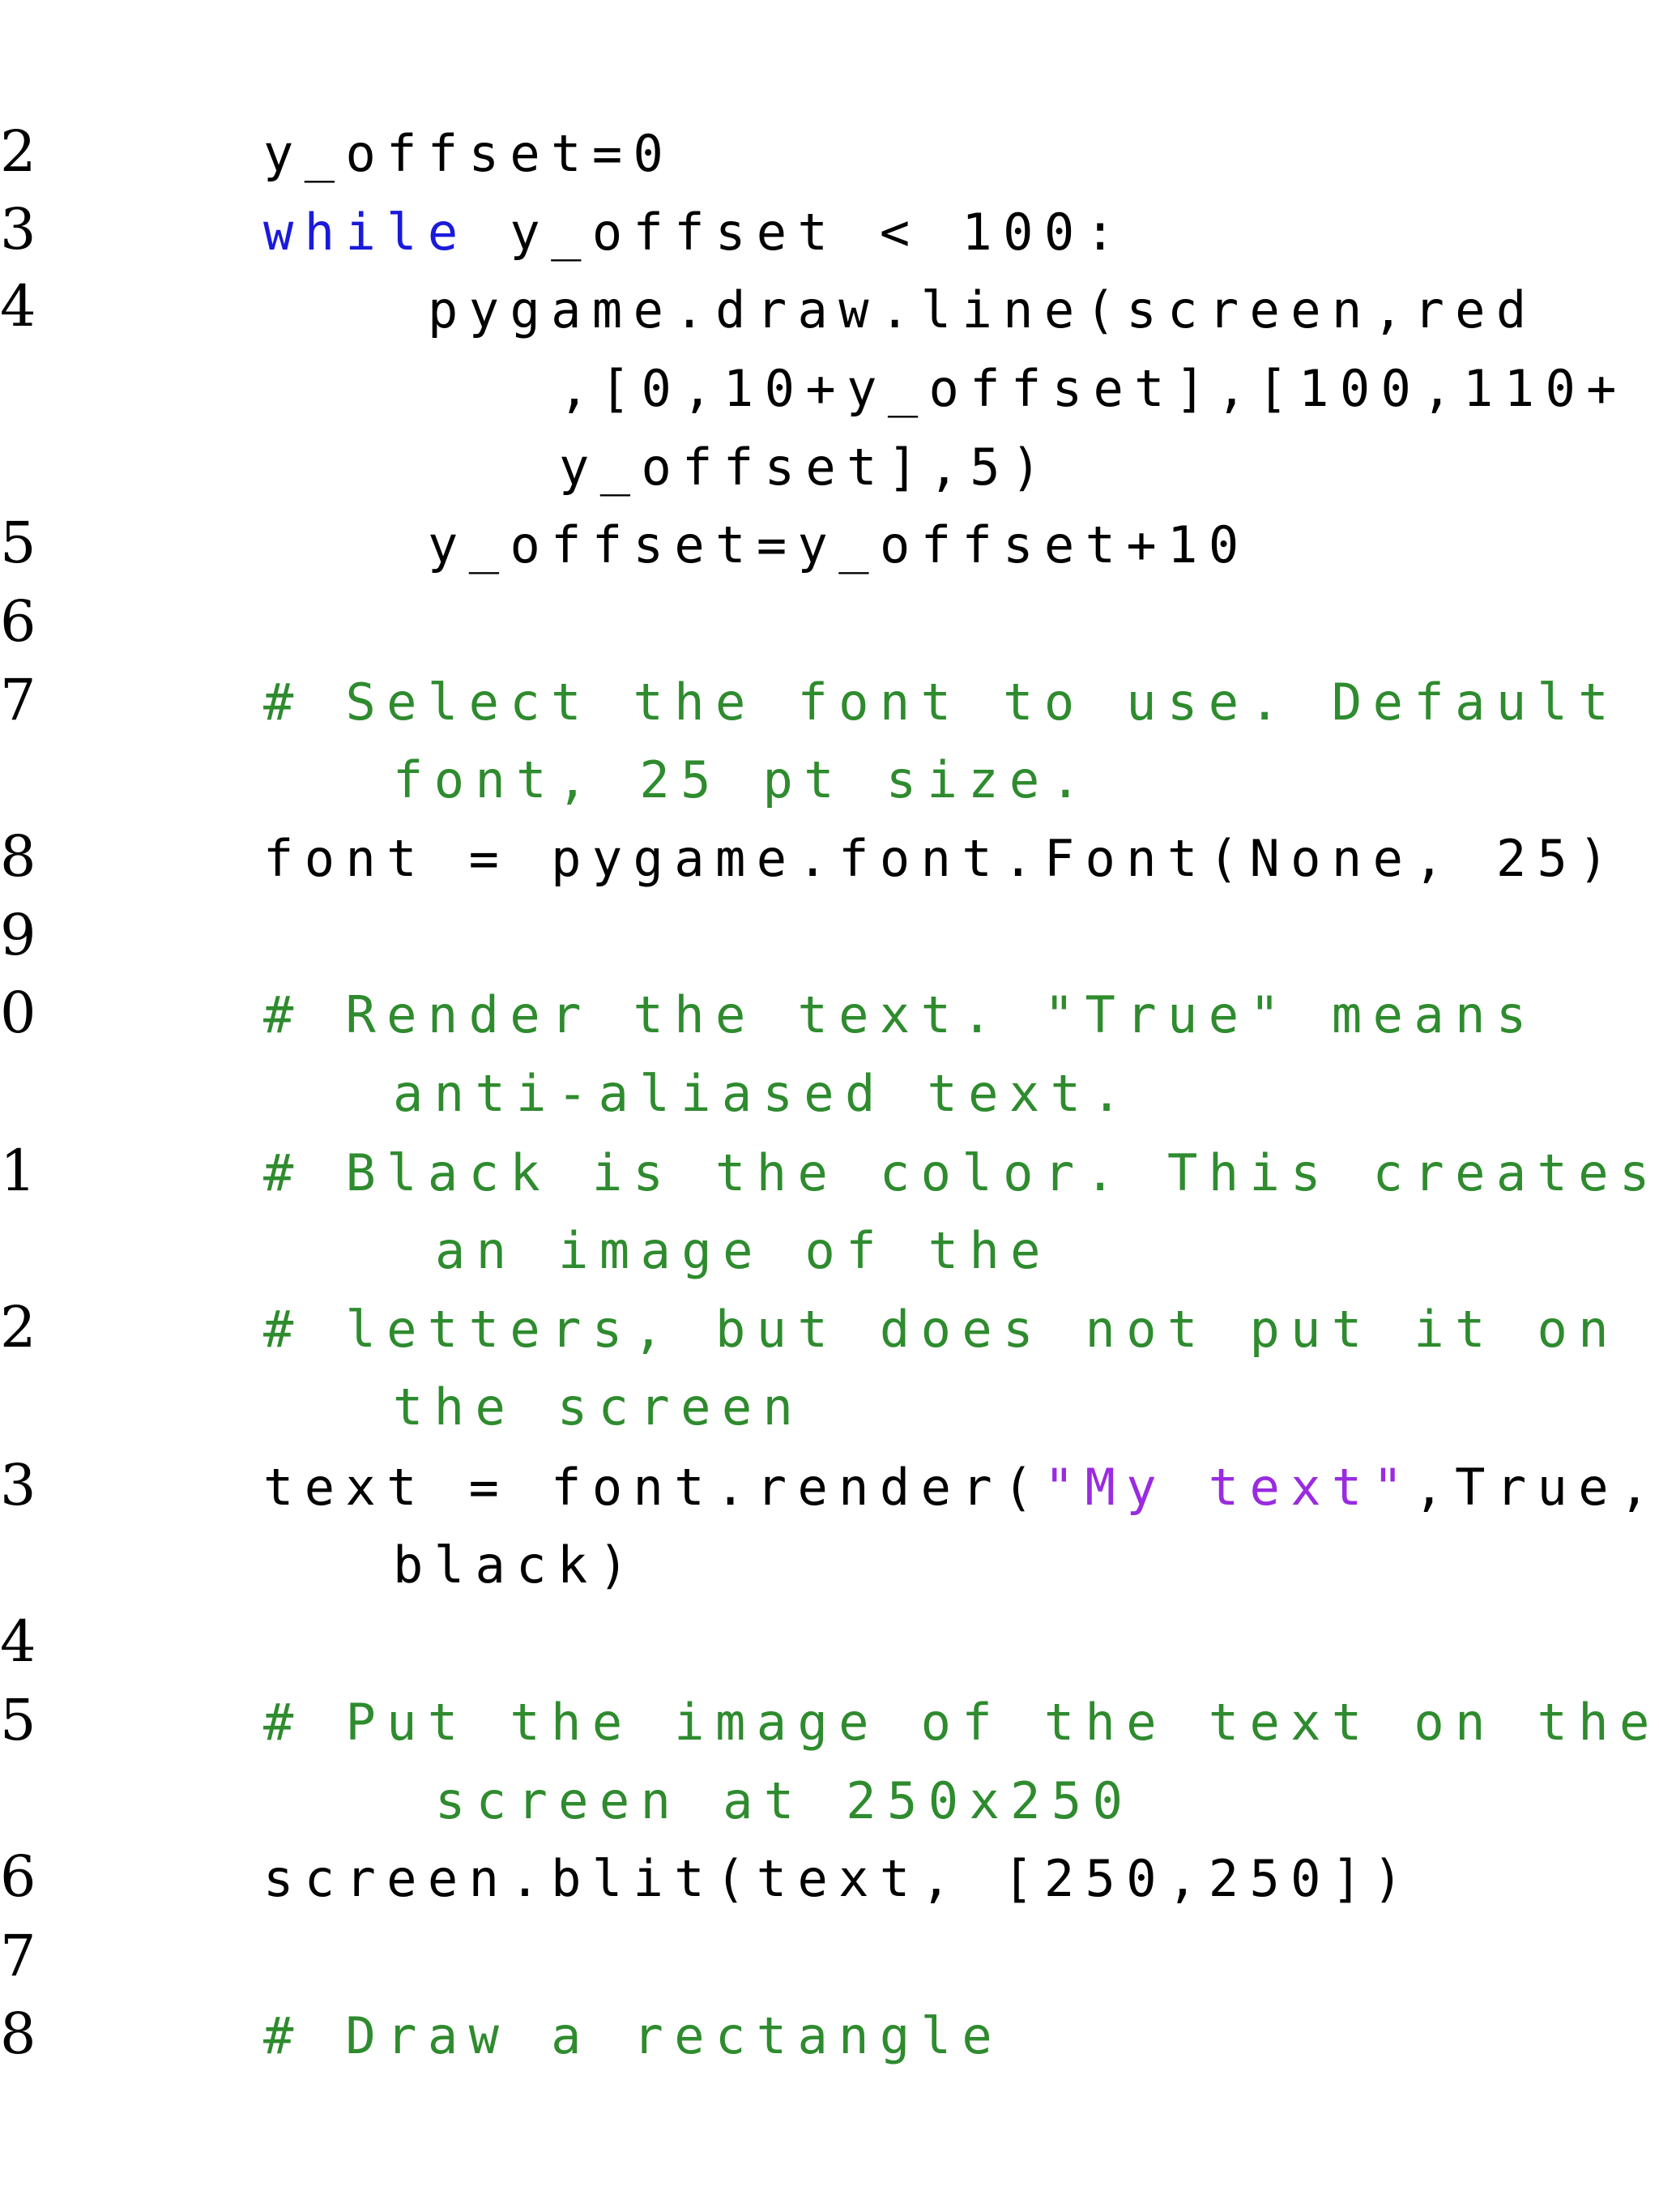 The height and width of the screenshot is (2212, 1659). I want to click on comment-line-continuation: anti-aliased text., so click(763, 1093).